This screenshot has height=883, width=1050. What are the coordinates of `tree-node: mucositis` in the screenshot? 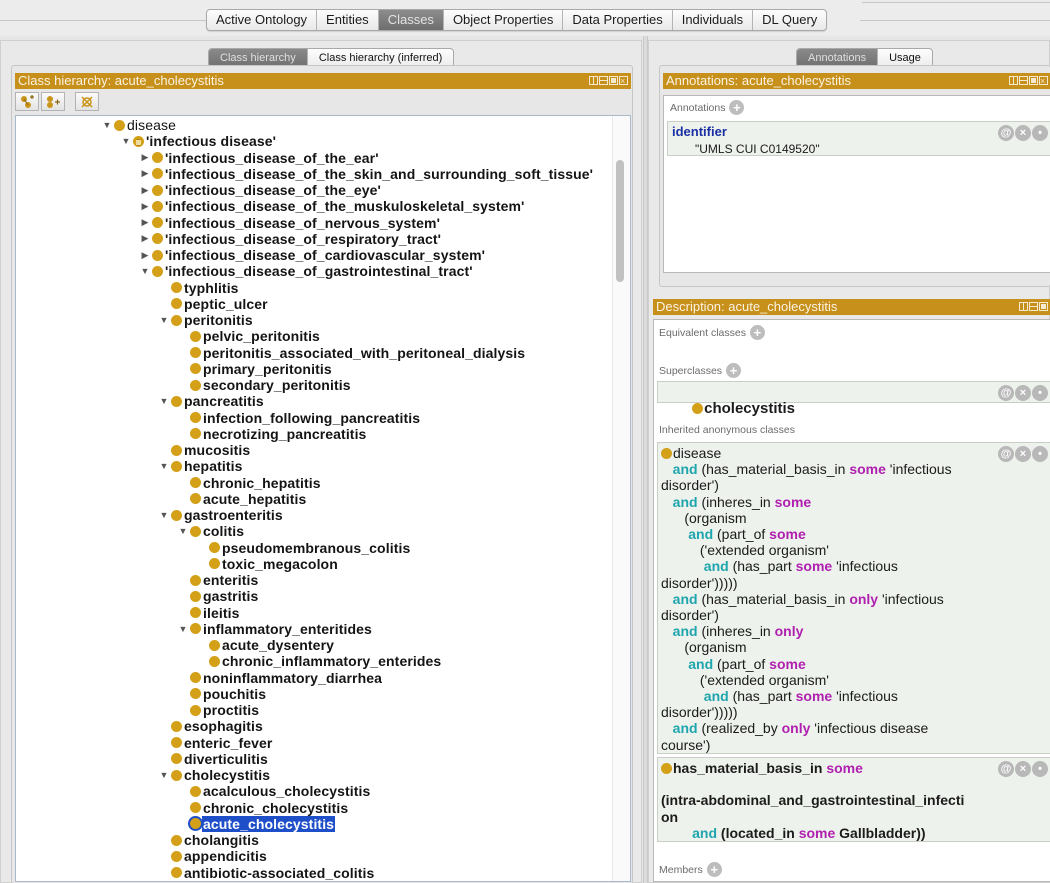 It's located at (204, 450).